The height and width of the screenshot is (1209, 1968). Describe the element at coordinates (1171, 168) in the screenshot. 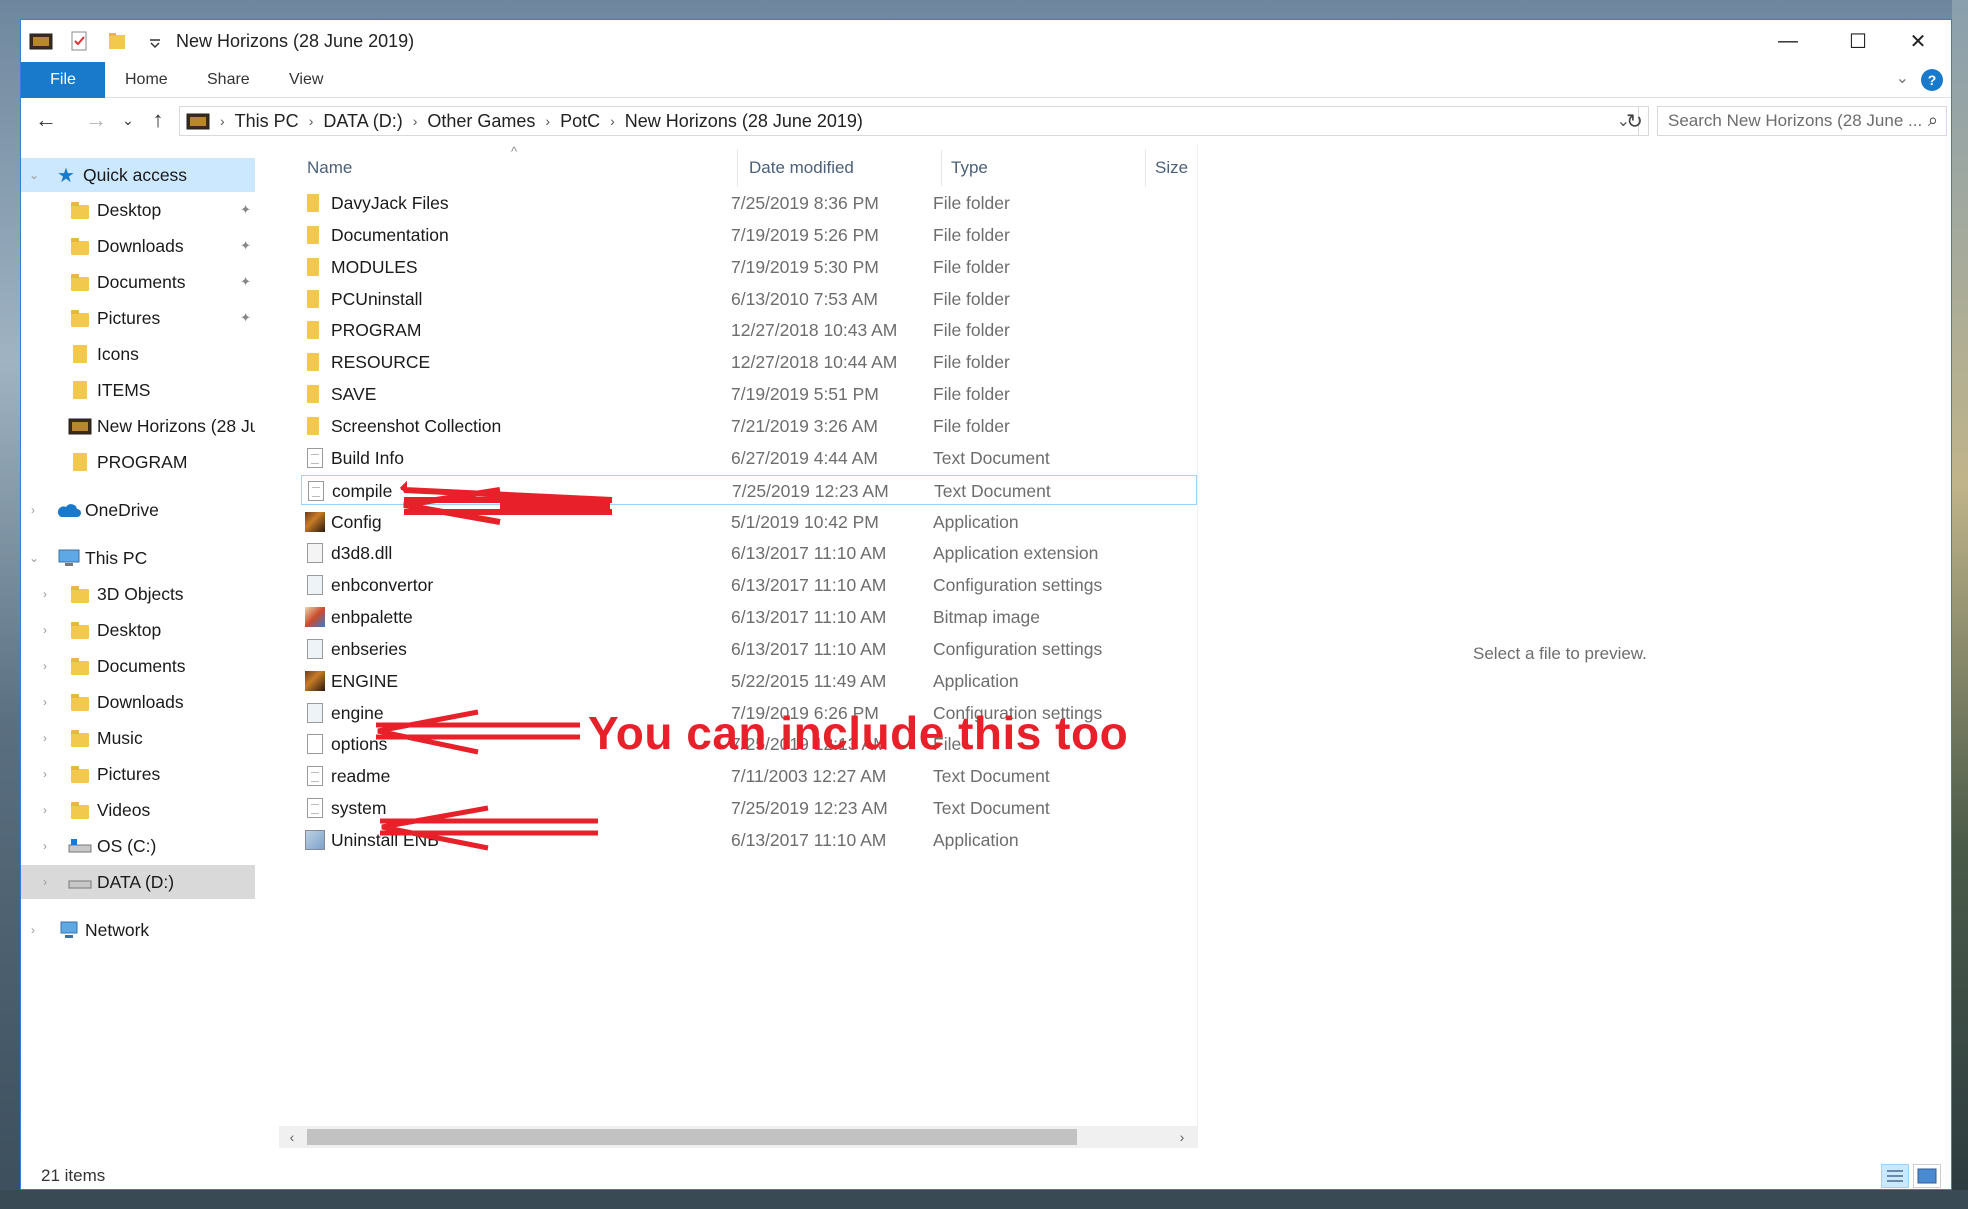

I see `column-header-size: Size` at that location.